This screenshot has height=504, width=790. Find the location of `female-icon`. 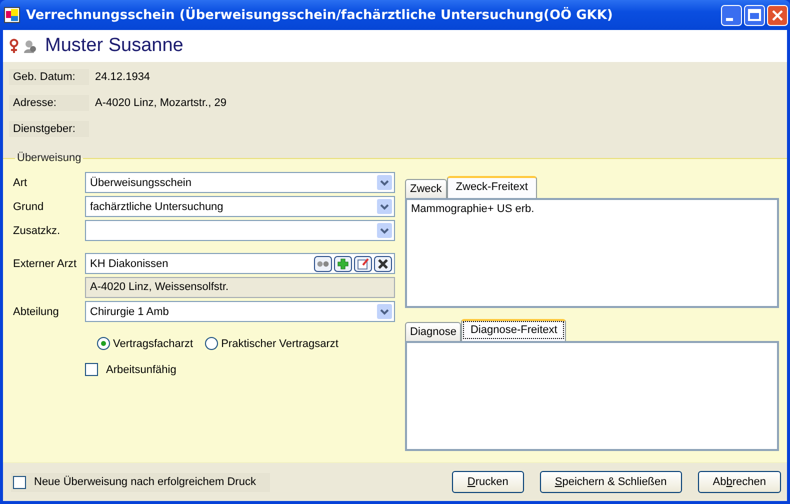

female-icon is located at coordinates (14, 46).